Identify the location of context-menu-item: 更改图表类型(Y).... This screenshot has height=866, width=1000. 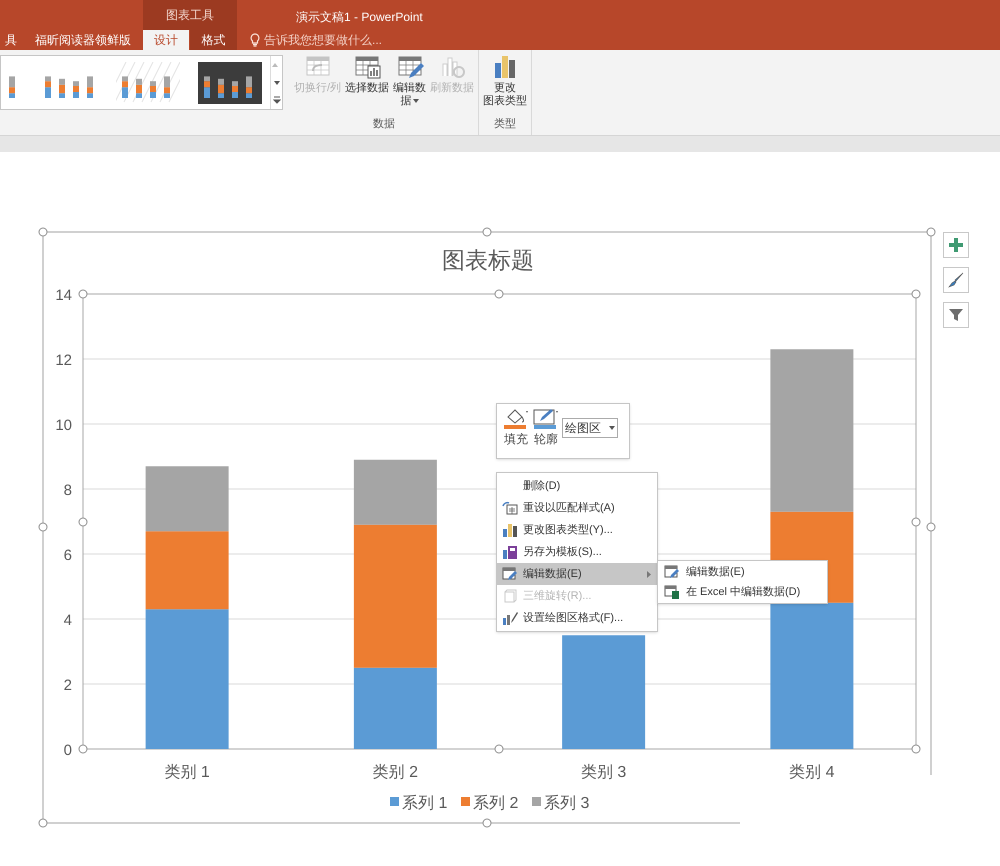
(577, 530).